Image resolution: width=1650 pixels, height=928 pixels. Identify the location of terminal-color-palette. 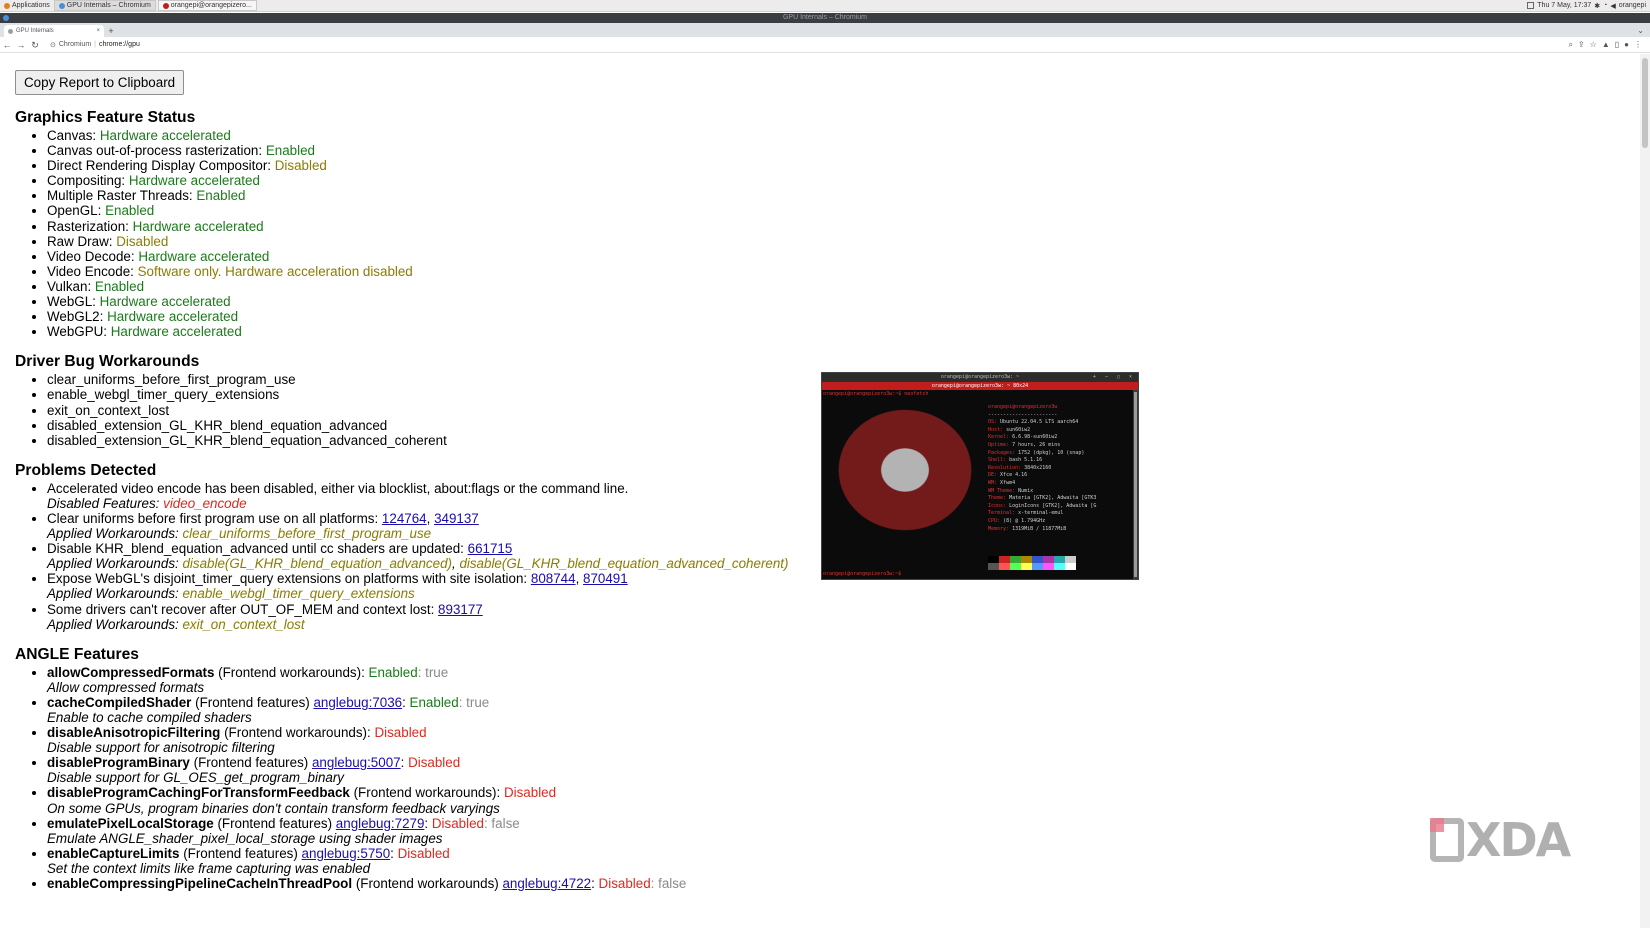
(1032, 559).